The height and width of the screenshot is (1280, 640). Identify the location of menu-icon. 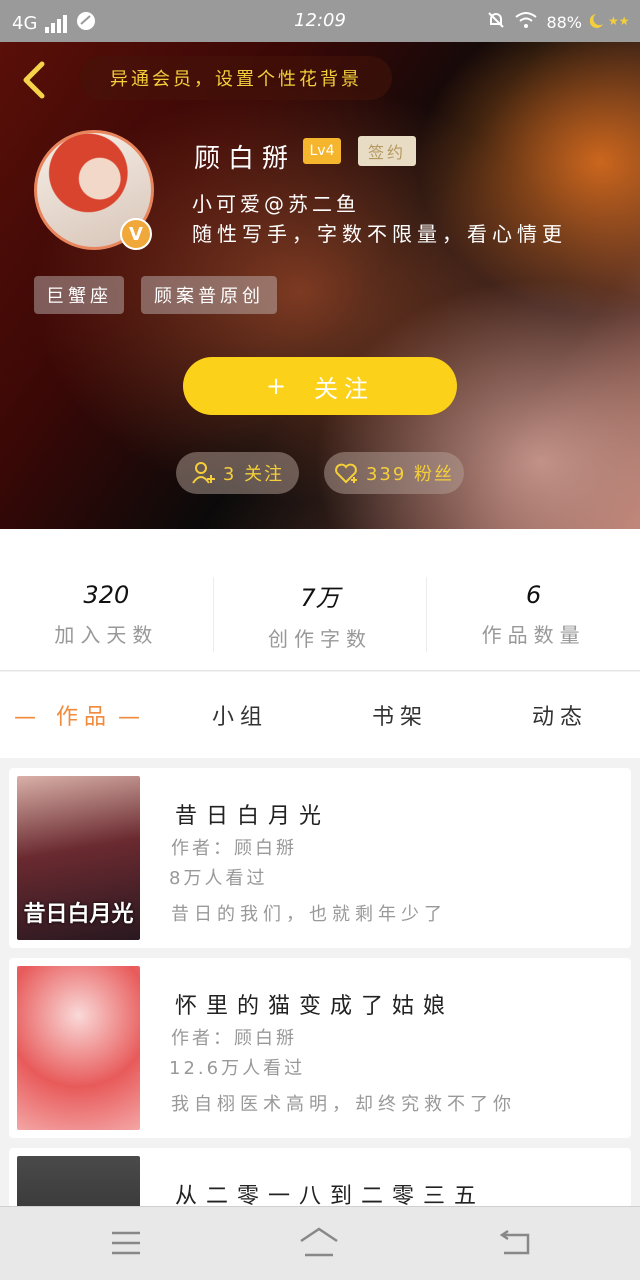
(126, 1243).